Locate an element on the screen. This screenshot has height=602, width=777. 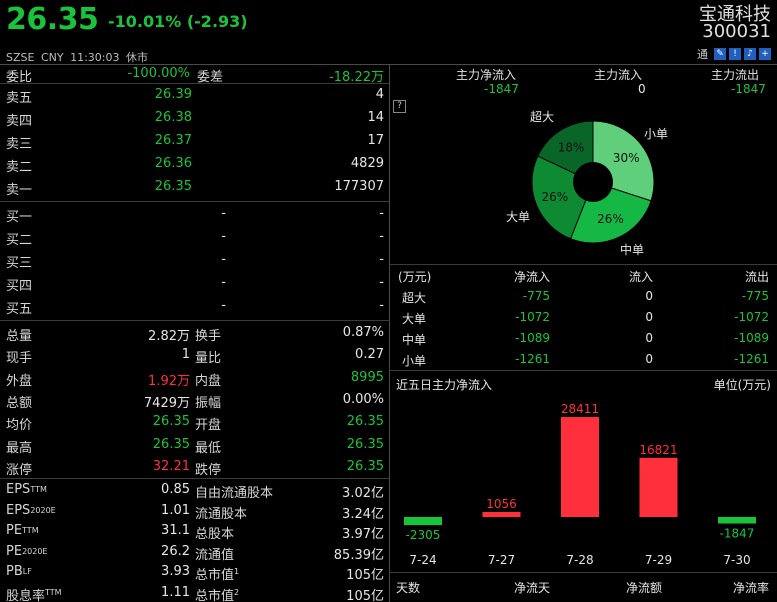
bar-category-label: 7-29 is located at coordinates (658, 560).